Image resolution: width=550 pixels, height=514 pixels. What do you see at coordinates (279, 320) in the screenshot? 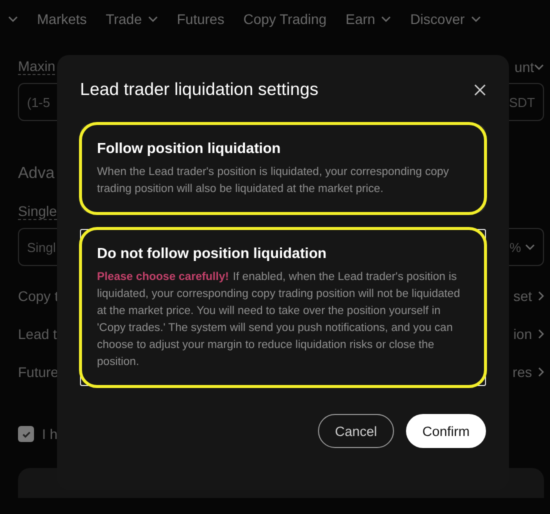
I see `option-description: Please choose carefully! If enabled, when the Lead trader's position is liquidated, your corresponding copy trading position will not be liquidated at the market price. You will need to take over the position yourself in 'Copy trades.' The system will send you push notifications, and you can choose to adjust your margin to reduce liquidation risks or close the position.` at bounding box center [279, 320].